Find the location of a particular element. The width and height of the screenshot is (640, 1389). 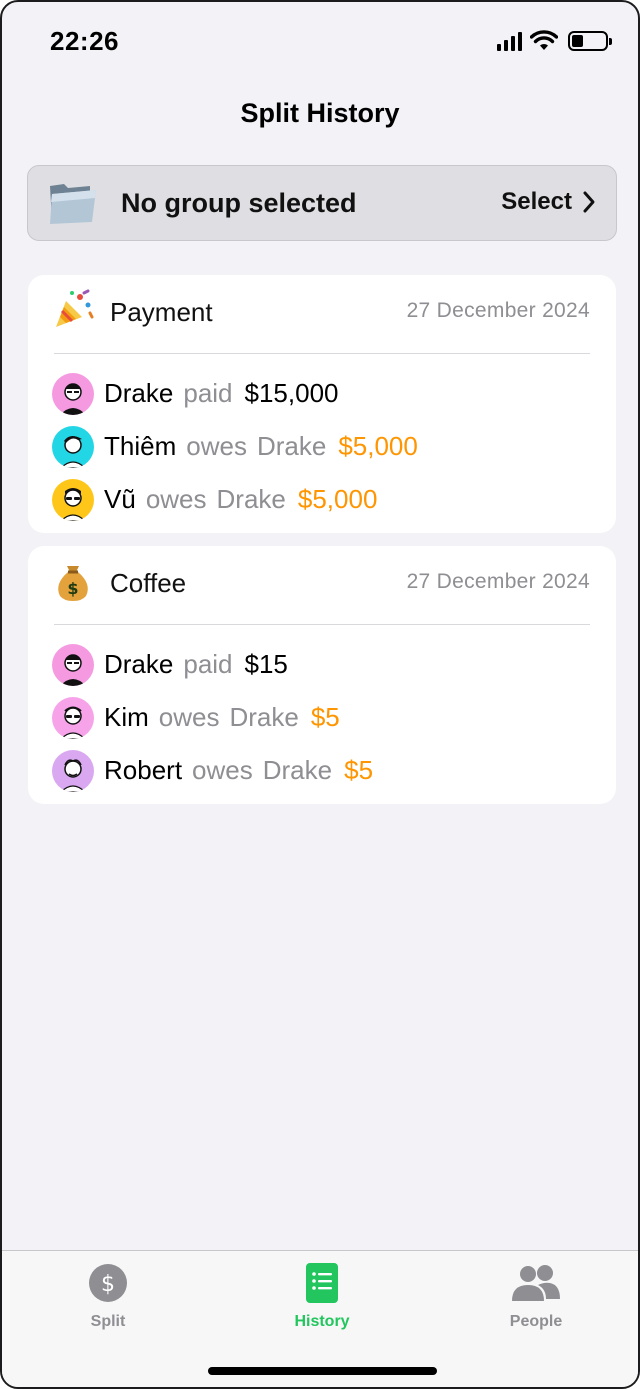

people-icon is located at coordinates (536, 1283).